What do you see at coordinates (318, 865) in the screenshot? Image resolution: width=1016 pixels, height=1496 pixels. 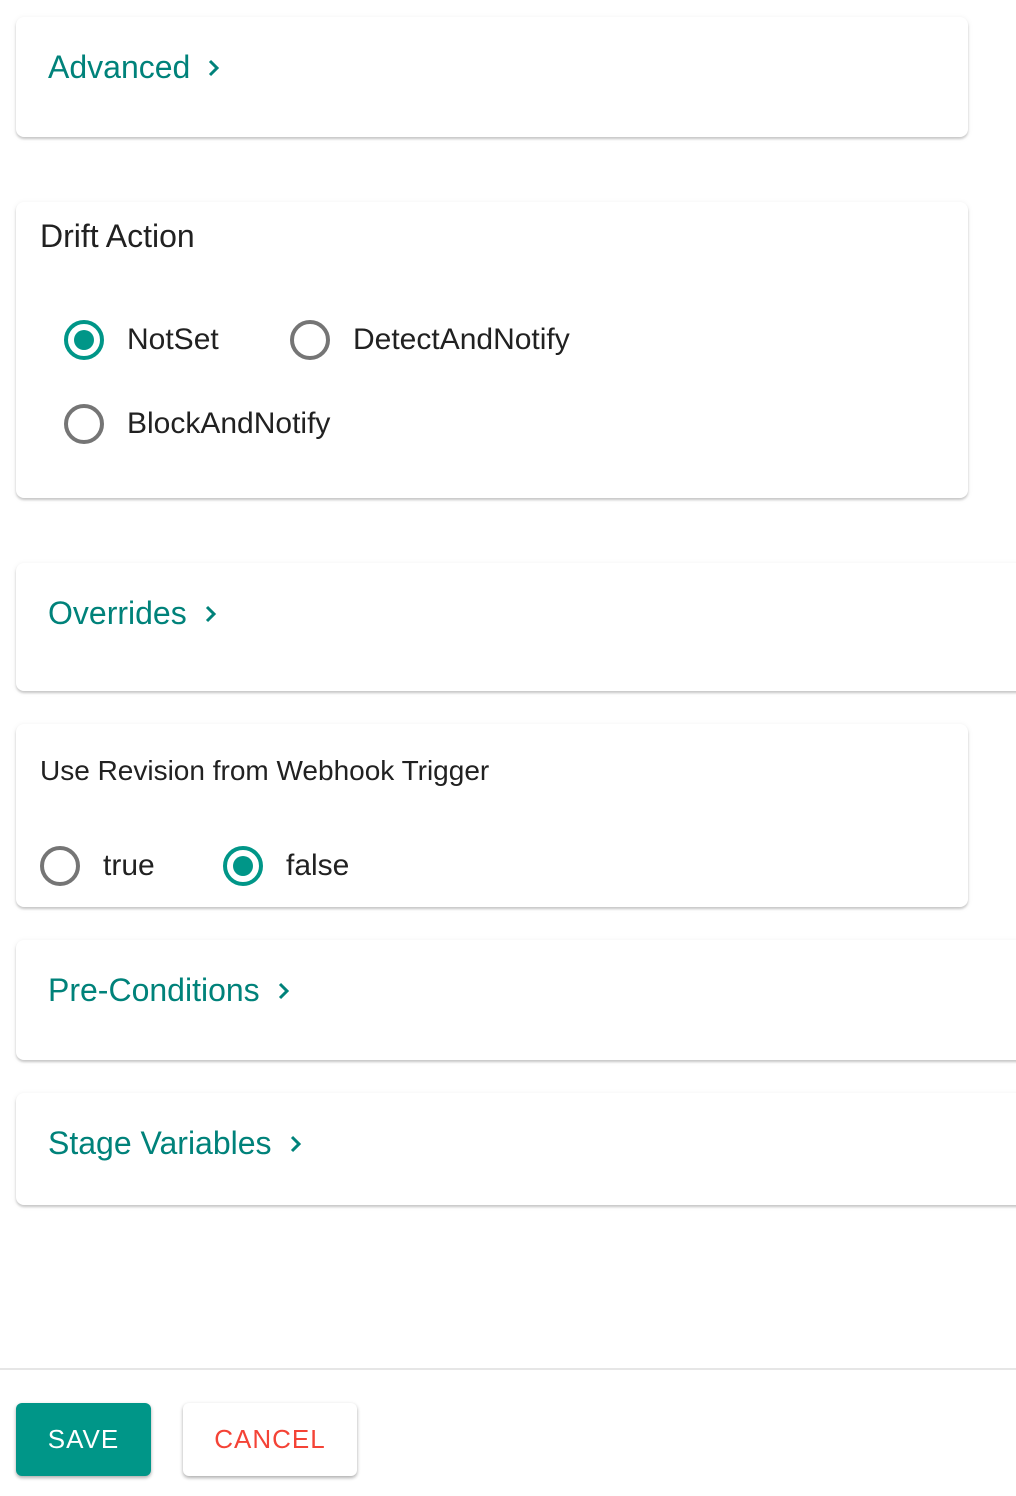 I see `radio-label: false` at bounding box center [318, 865].